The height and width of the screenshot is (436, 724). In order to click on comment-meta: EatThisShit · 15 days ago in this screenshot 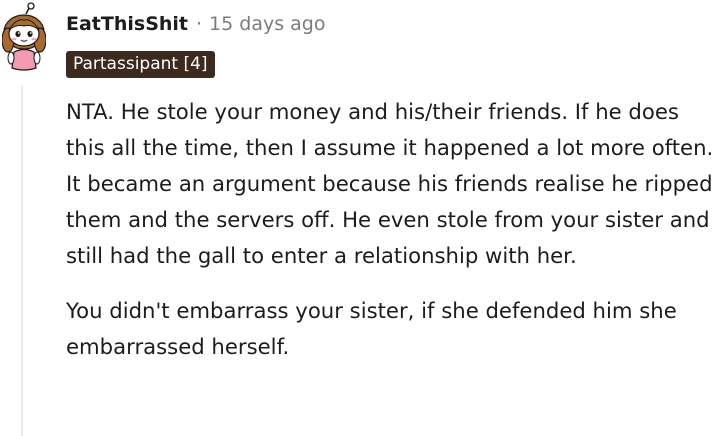, I will do `click(195, 24)`.